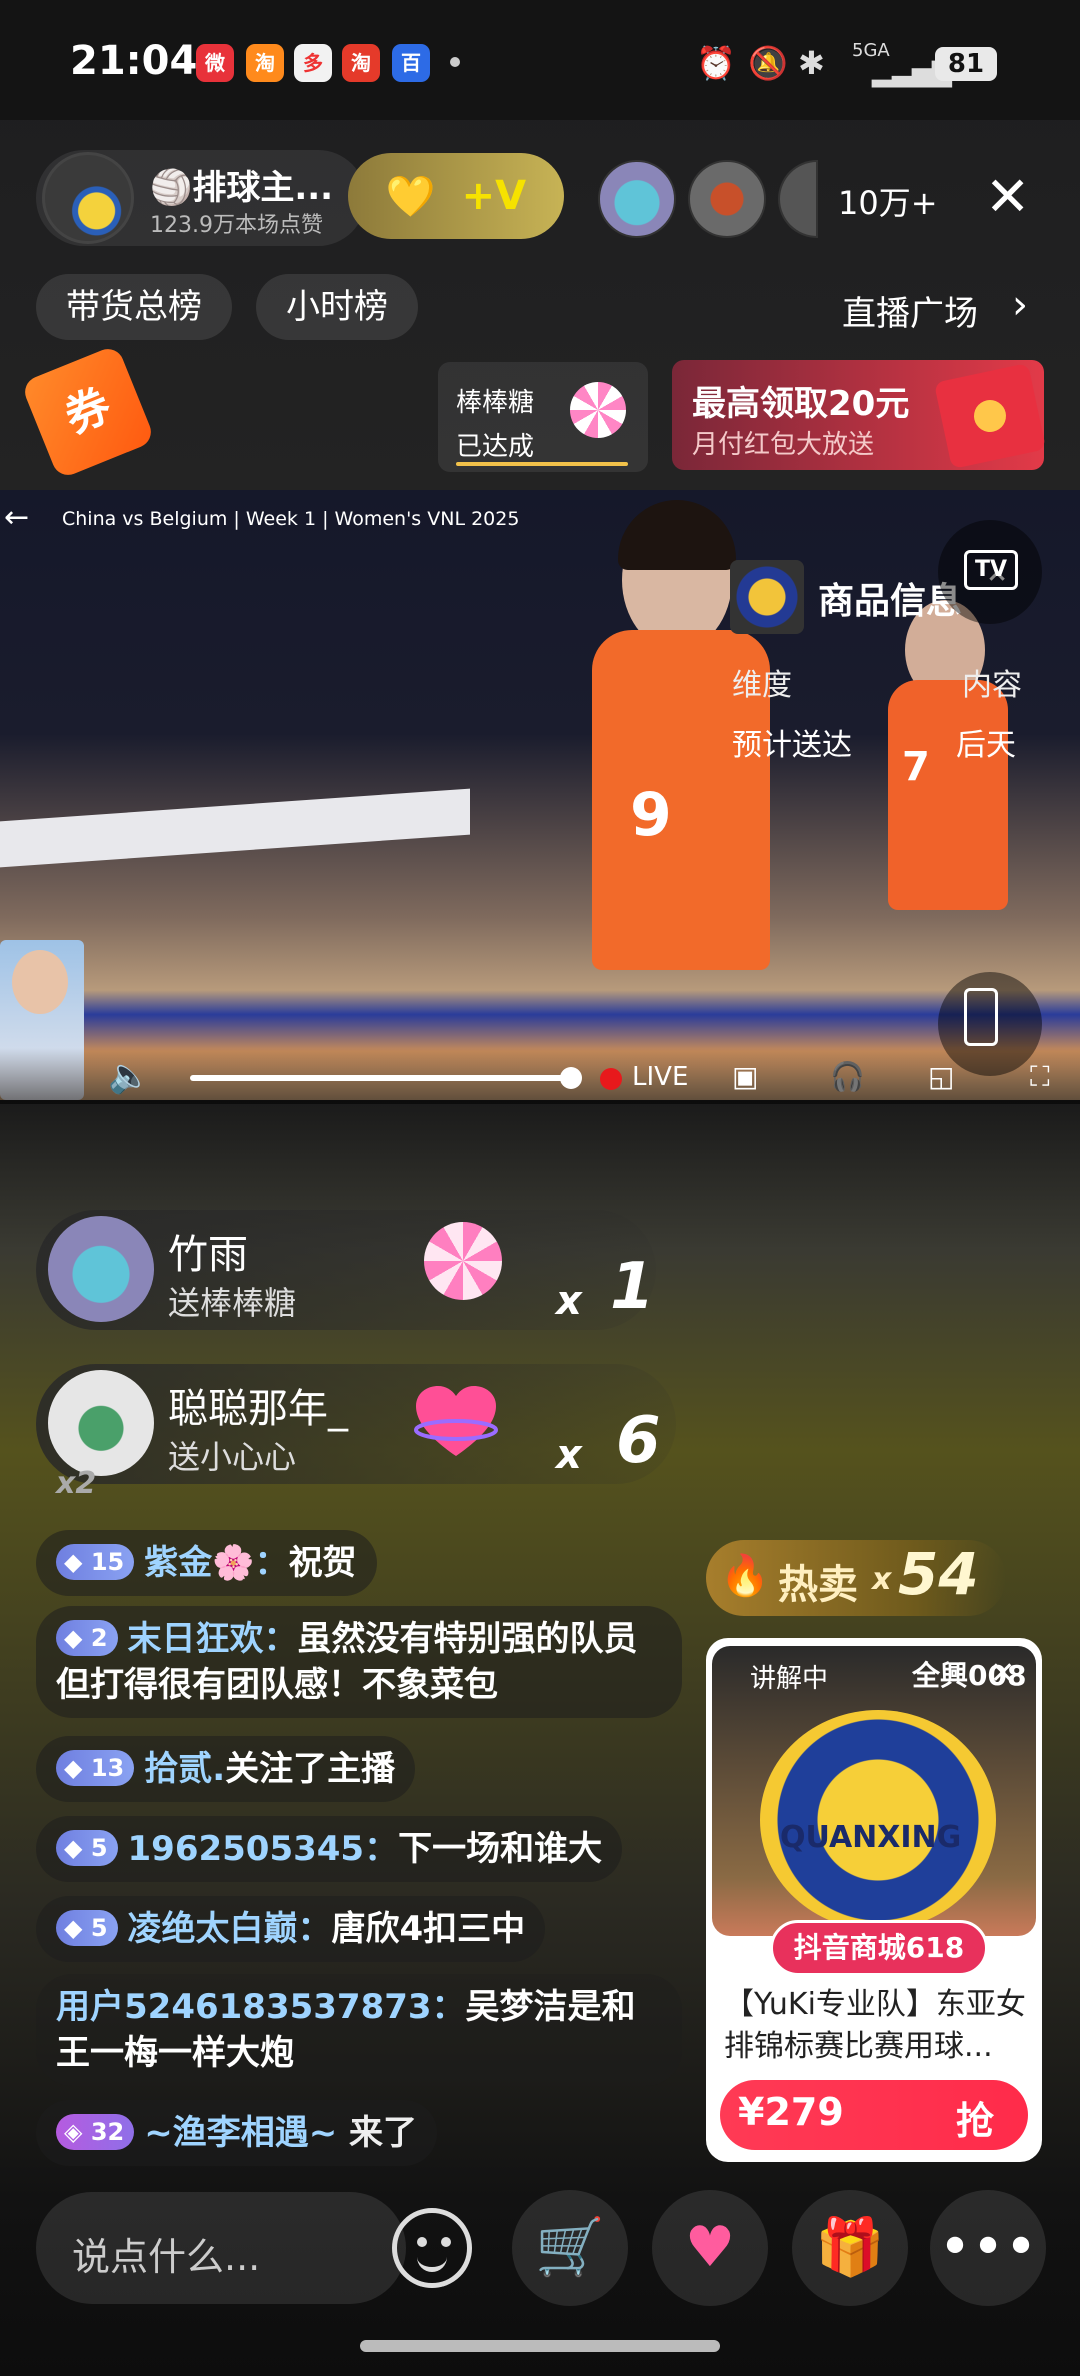 The image size is (1080, 2376). I want to click on tab-hourly-rank: 小时榜, so click(337, 307).